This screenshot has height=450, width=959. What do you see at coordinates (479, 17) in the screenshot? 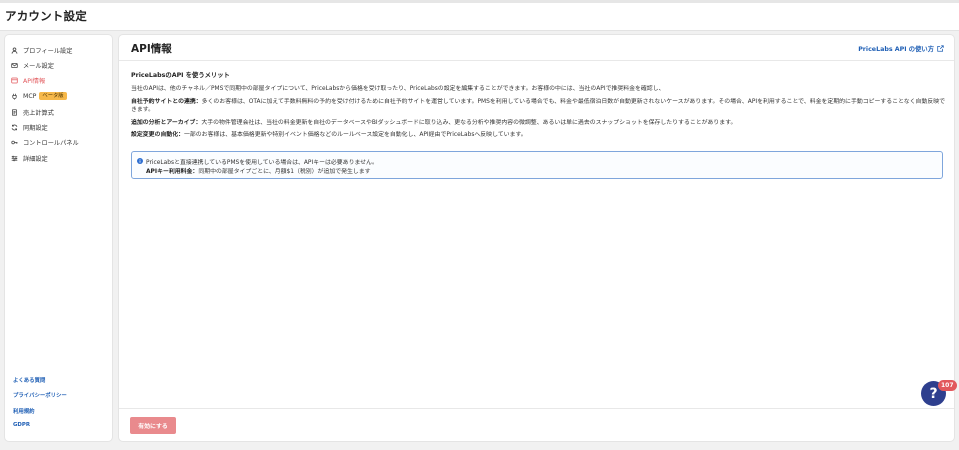
I see `page-header: アカウント設定` at bounding box center [479, 17].